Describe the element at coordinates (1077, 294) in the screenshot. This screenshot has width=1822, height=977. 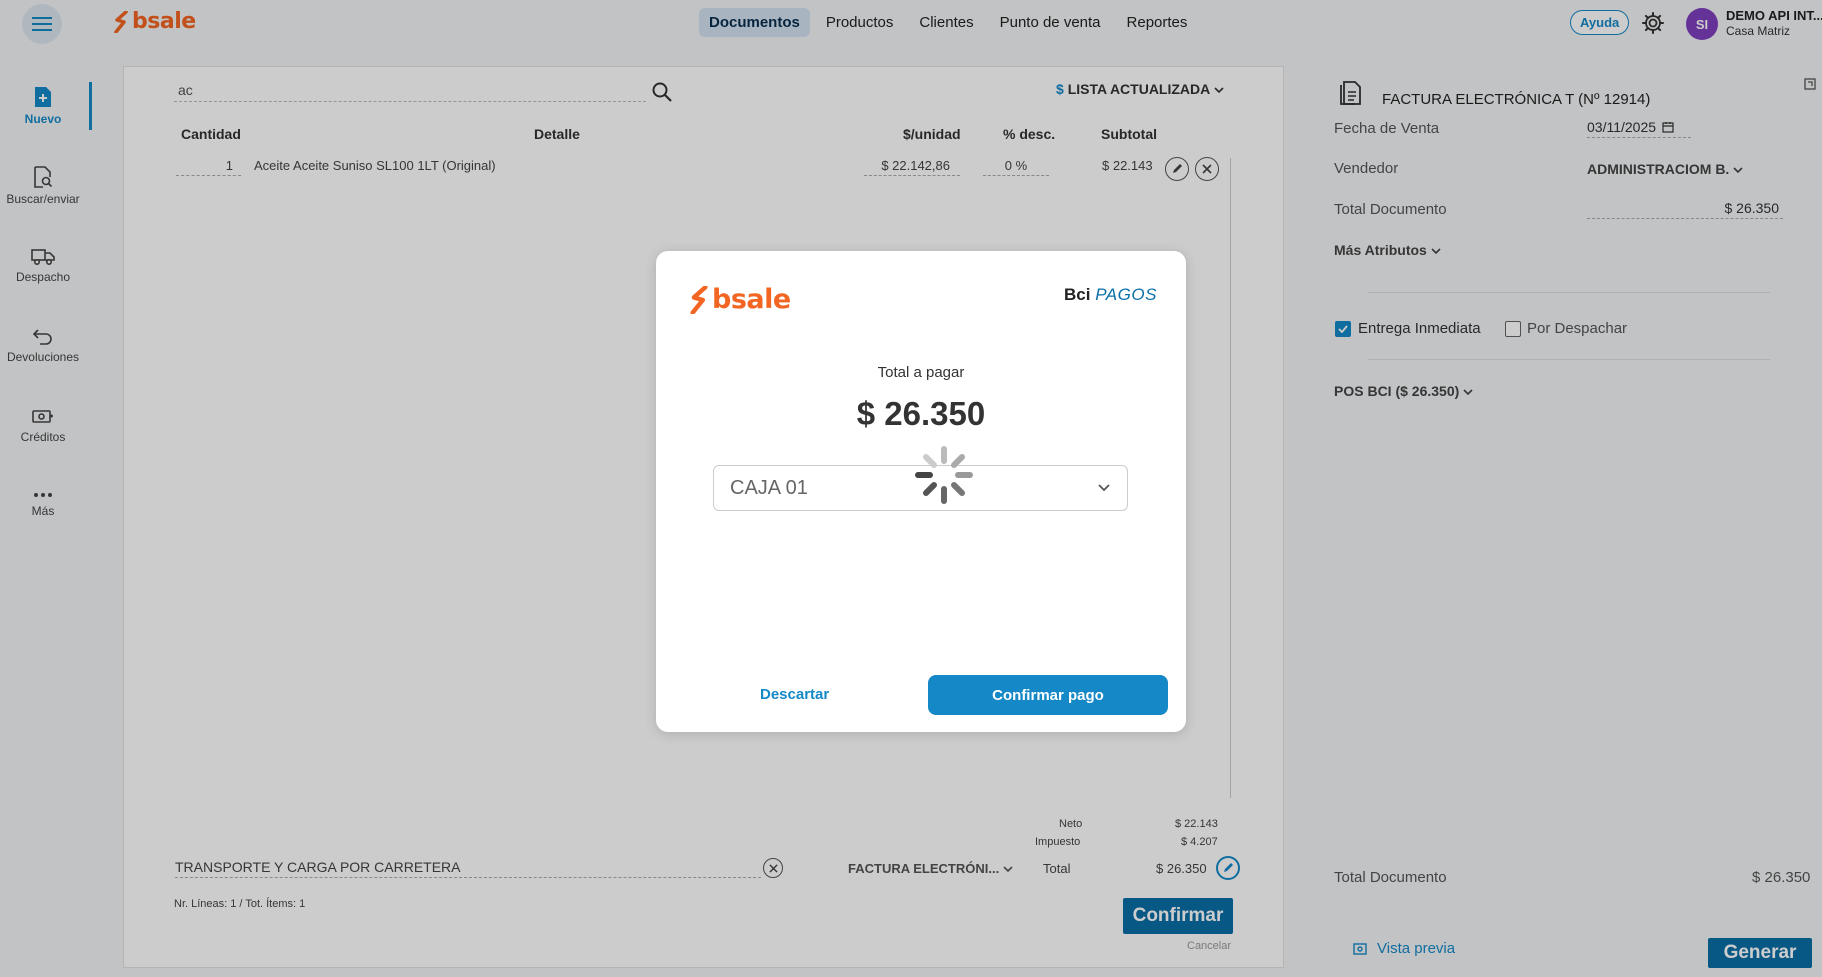
I see `bci-logo-text: Bci` at that location.